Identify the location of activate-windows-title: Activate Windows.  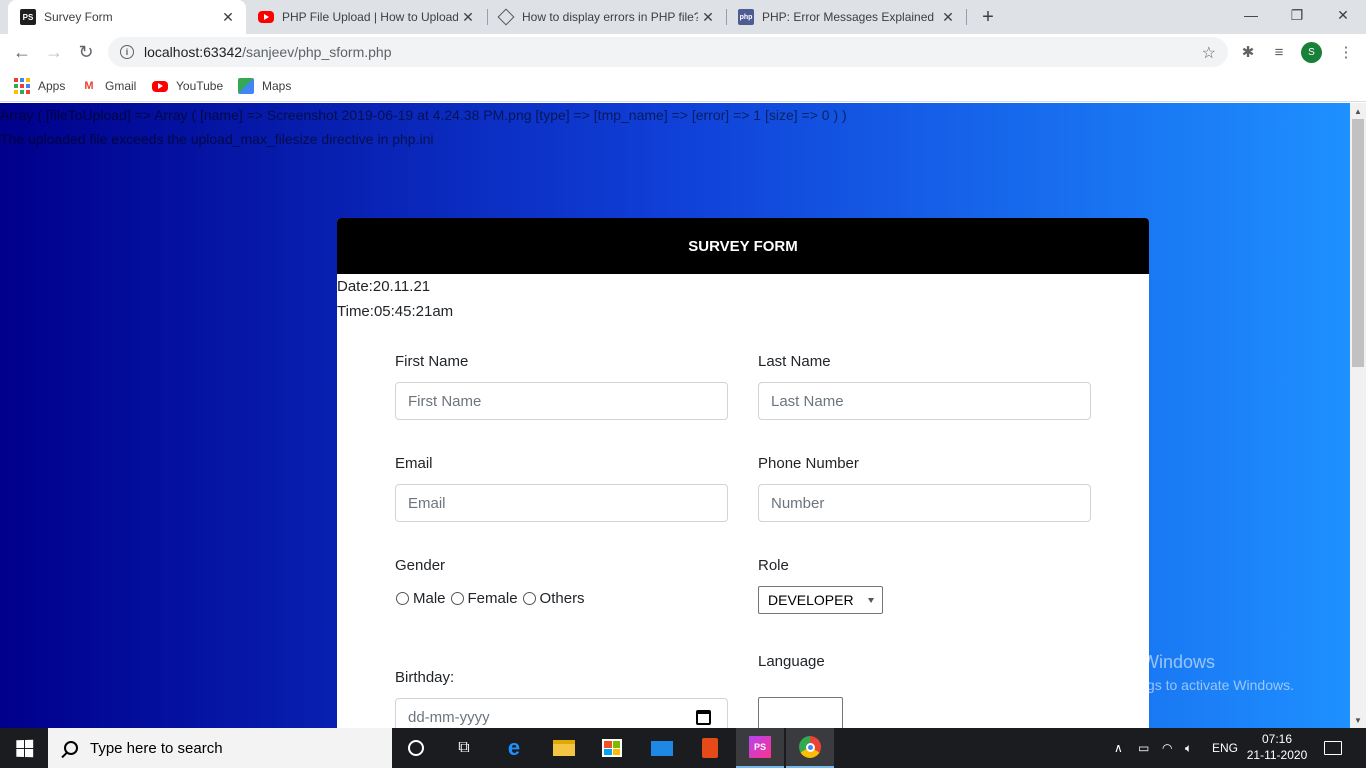
(1144, 662).